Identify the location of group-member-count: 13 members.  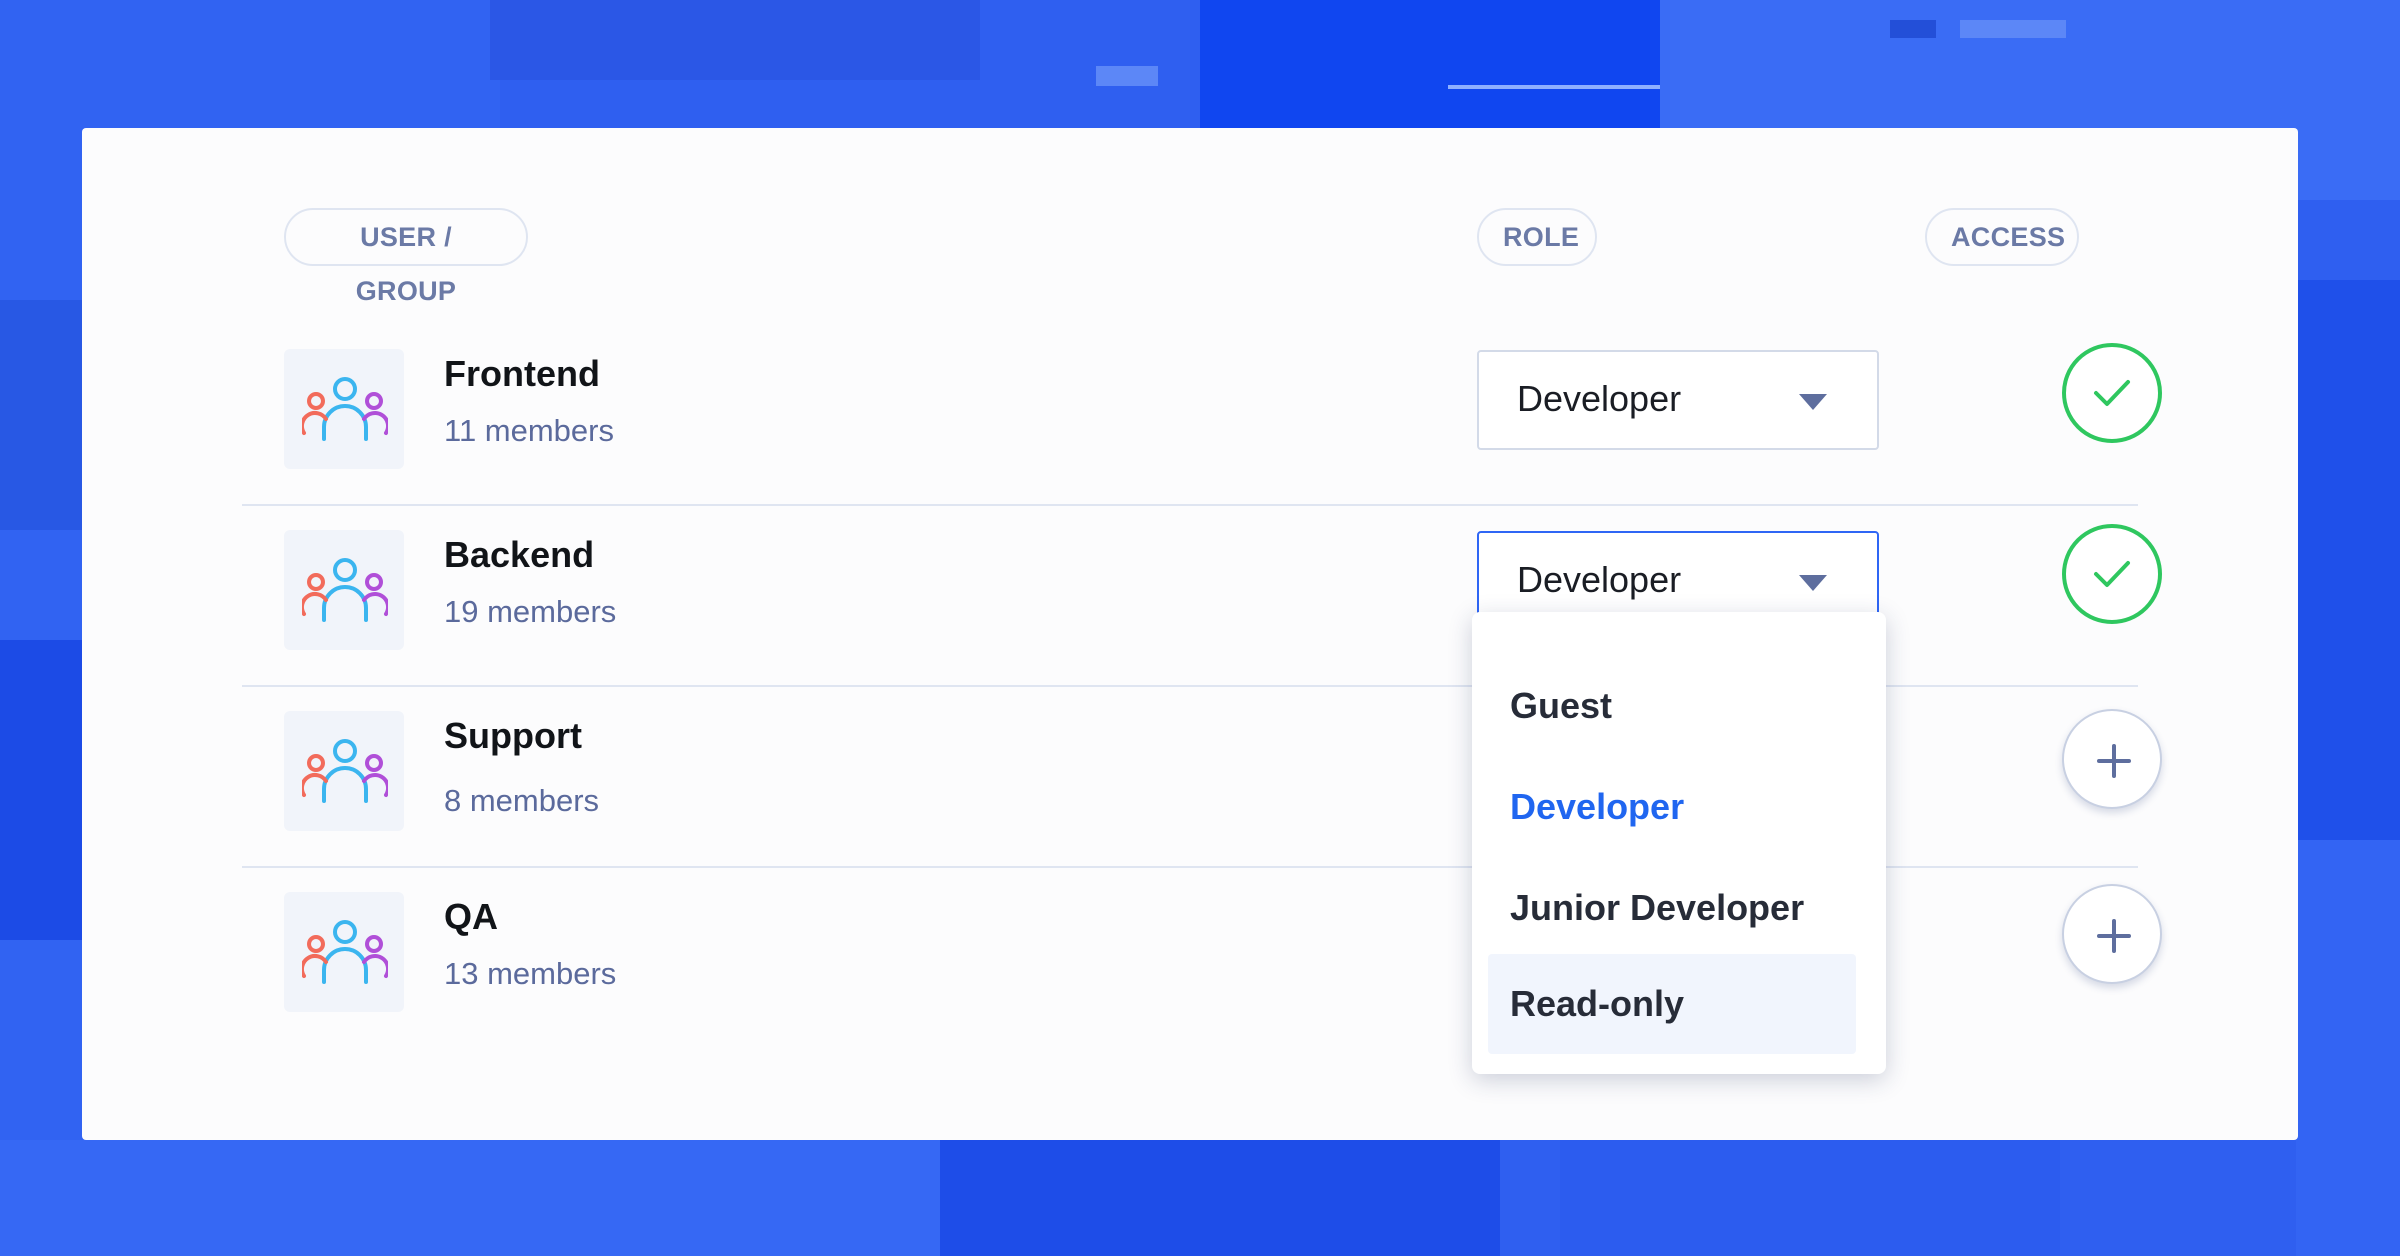
(530, 973).